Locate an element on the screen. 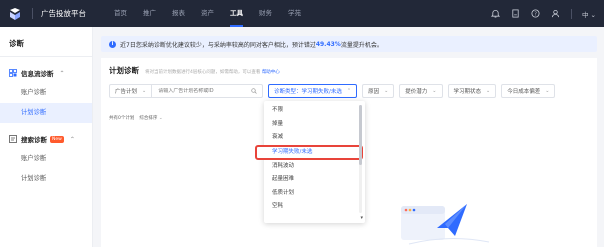 The height and width of the screenshot is (247, 604). scroll-down-icon: ▾ is located at coordinates (361, 218).